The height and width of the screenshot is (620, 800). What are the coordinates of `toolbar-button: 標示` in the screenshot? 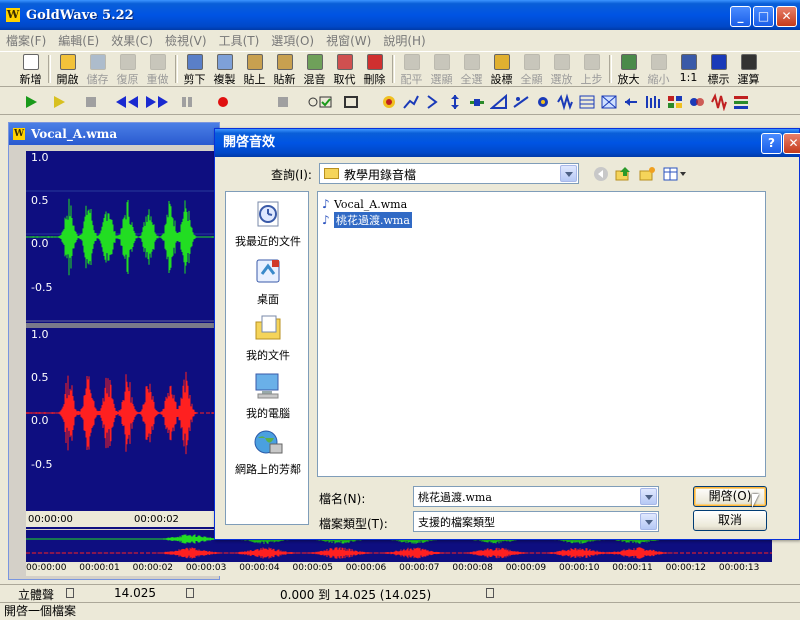 It's located at (718, 70).